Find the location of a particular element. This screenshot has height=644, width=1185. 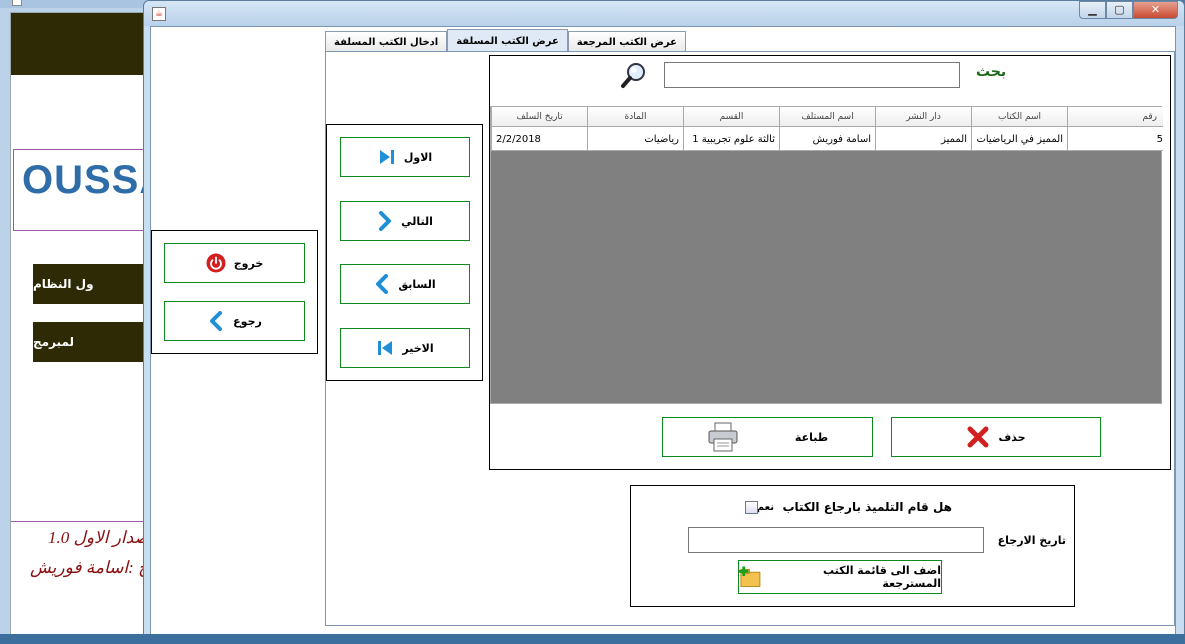

column-header: اسم المستلف is located at coordinates (827, 117).